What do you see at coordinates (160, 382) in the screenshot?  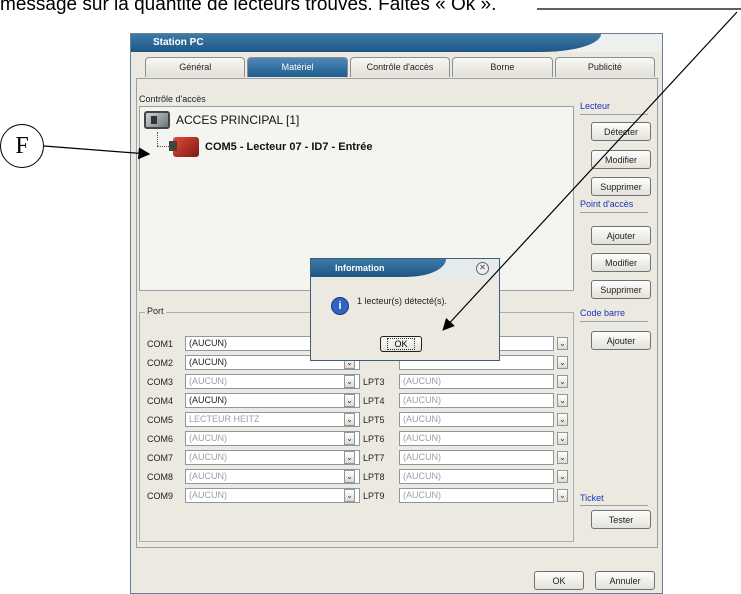 I see `com-label: COM3` at bounding box center [160, 382].